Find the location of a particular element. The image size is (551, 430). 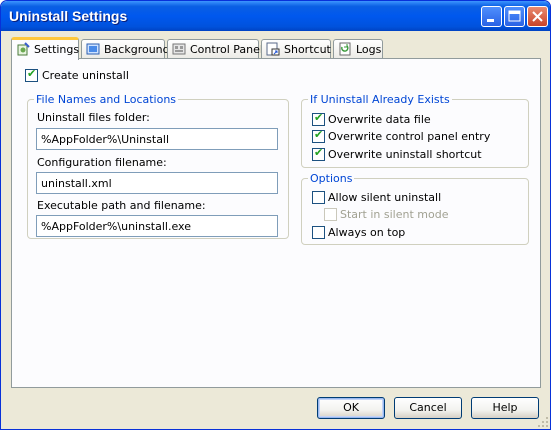

control-panel-icon is located at coordinates (179, 49).